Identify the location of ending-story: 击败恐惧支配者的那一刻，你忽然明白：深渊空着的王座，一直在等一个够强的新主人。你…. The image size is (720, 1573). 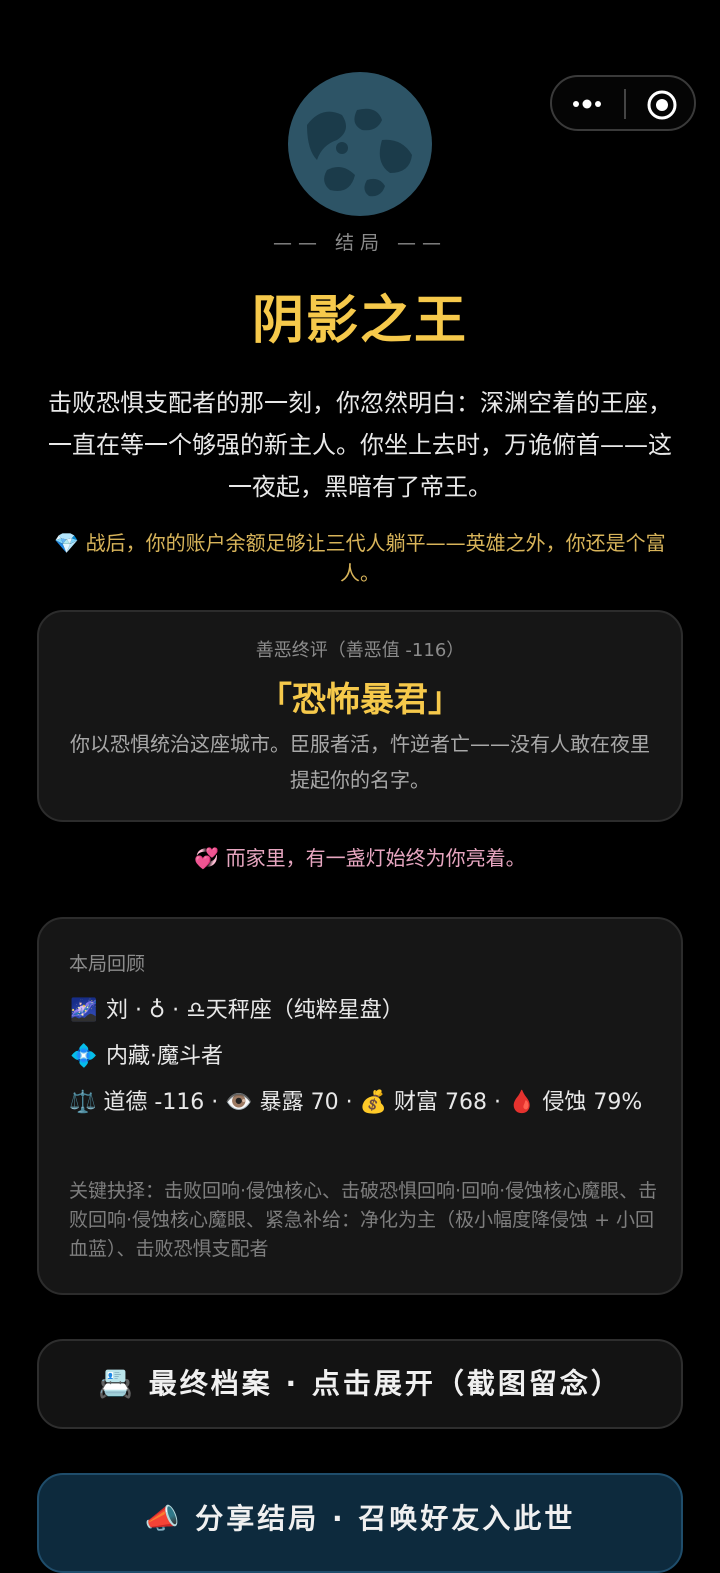
(360, 445).